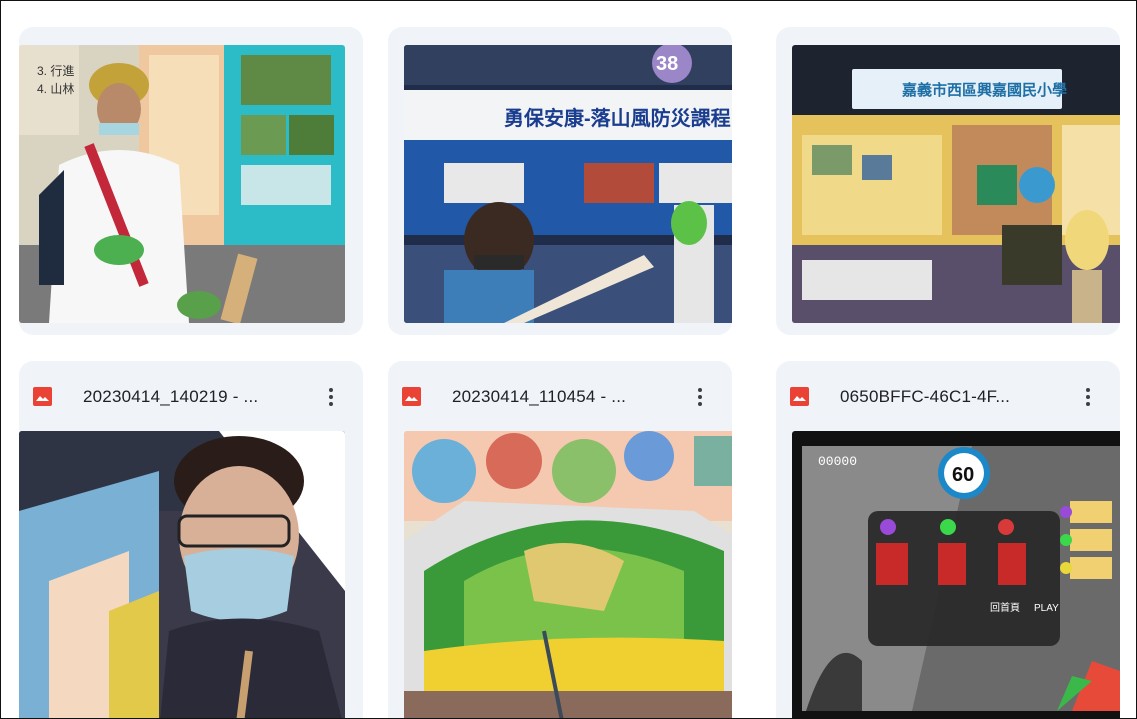  What do you see at coordinates (617, 118) in the screenshot?
I see `svg-text: 勇保安康-落山風防災課程` at bounding box center [617, 118].